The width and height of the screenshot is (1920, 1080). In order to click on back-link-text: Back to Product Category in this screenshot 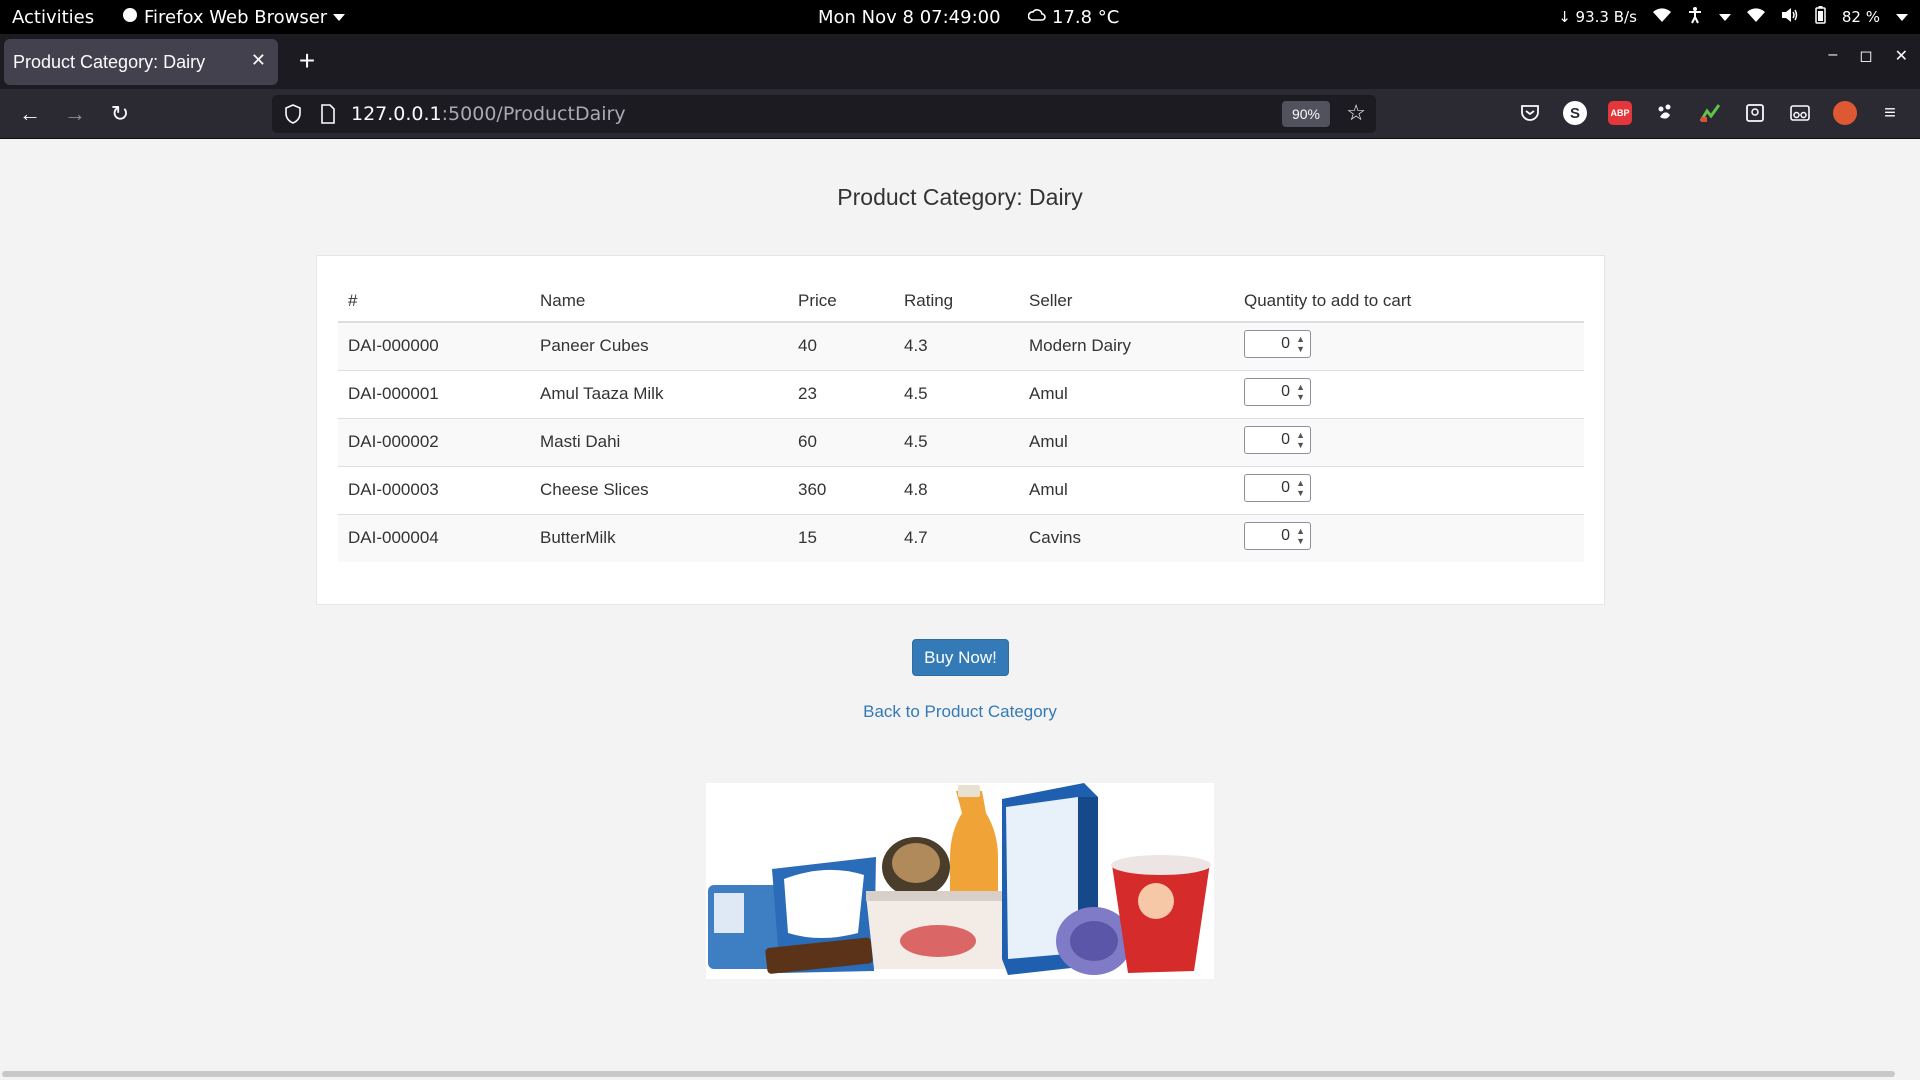, I will do `click(960, 711)`.